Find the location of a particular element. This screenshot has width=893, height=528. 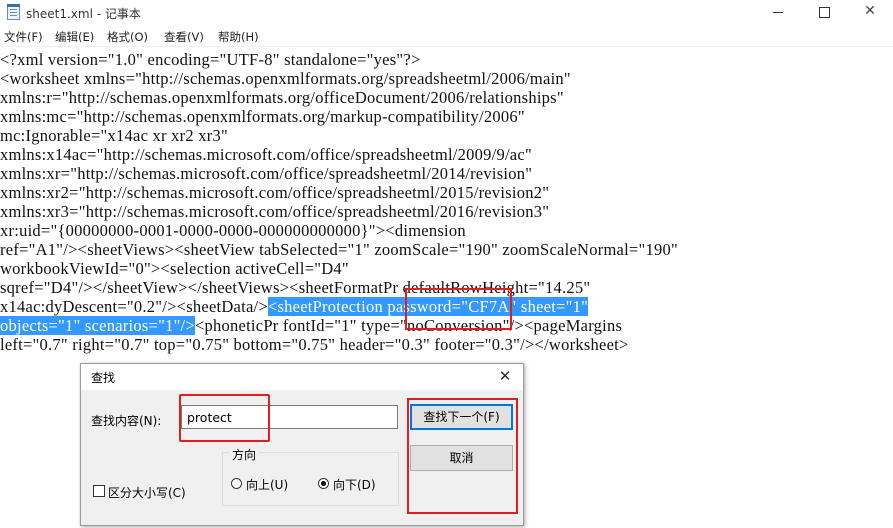

maximize-button is located at coordinates (824, 13).